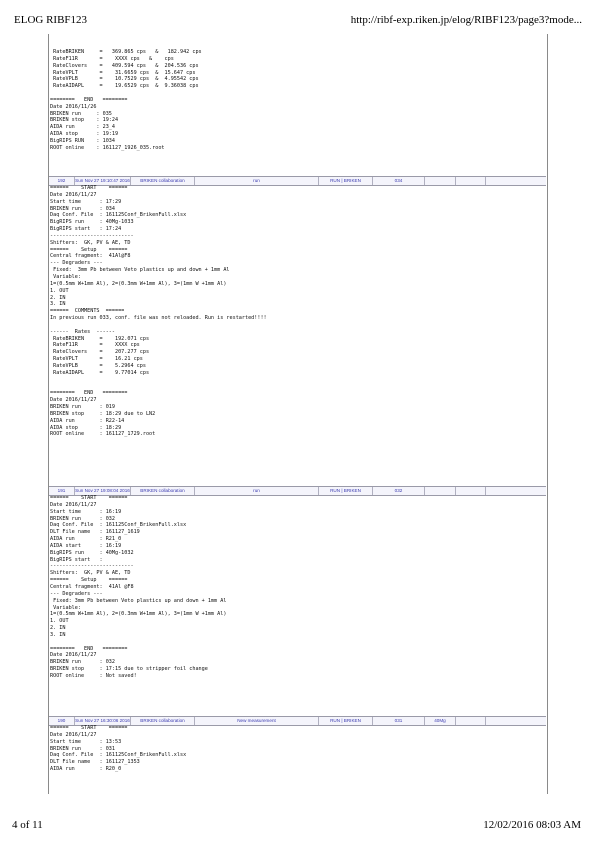 This screenshot has height=842, width=595. I want to click on entry-id-link: 191, so click(62, 491).